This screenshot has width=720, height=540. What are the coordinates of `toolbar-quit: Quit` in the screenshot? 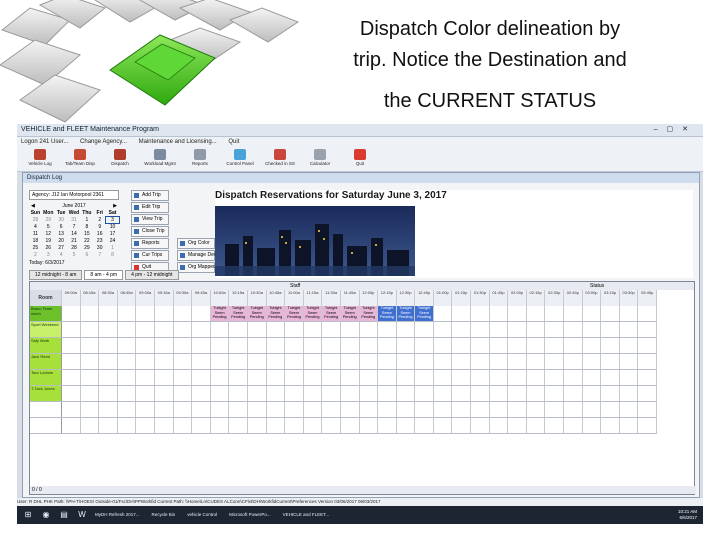 It's located at (360, 159).